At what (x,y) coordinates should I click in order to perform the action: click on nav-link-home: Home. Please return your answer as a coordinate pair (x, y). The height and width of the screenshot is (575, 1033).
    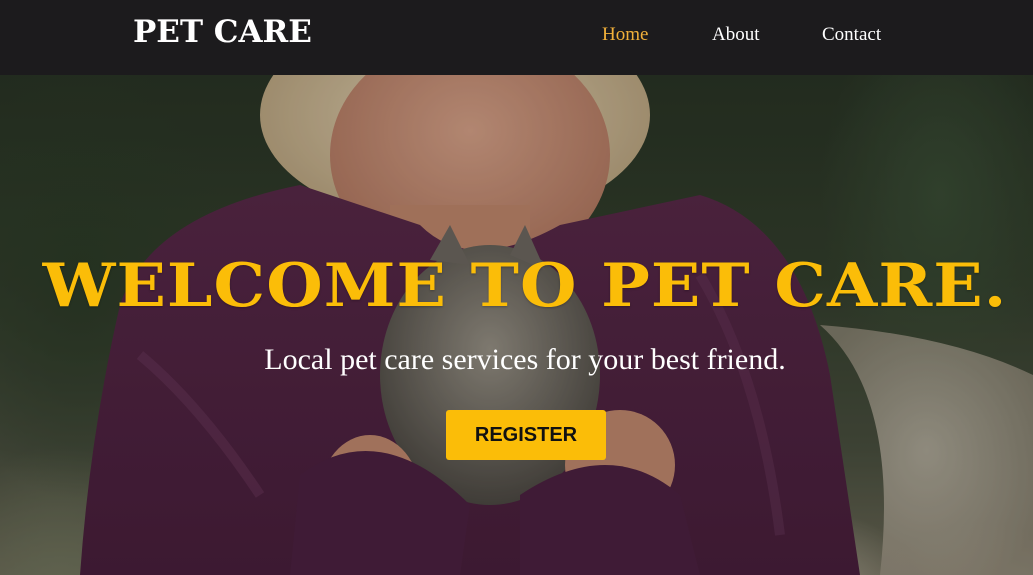
    Looking at the image, I should click on (625, 35).